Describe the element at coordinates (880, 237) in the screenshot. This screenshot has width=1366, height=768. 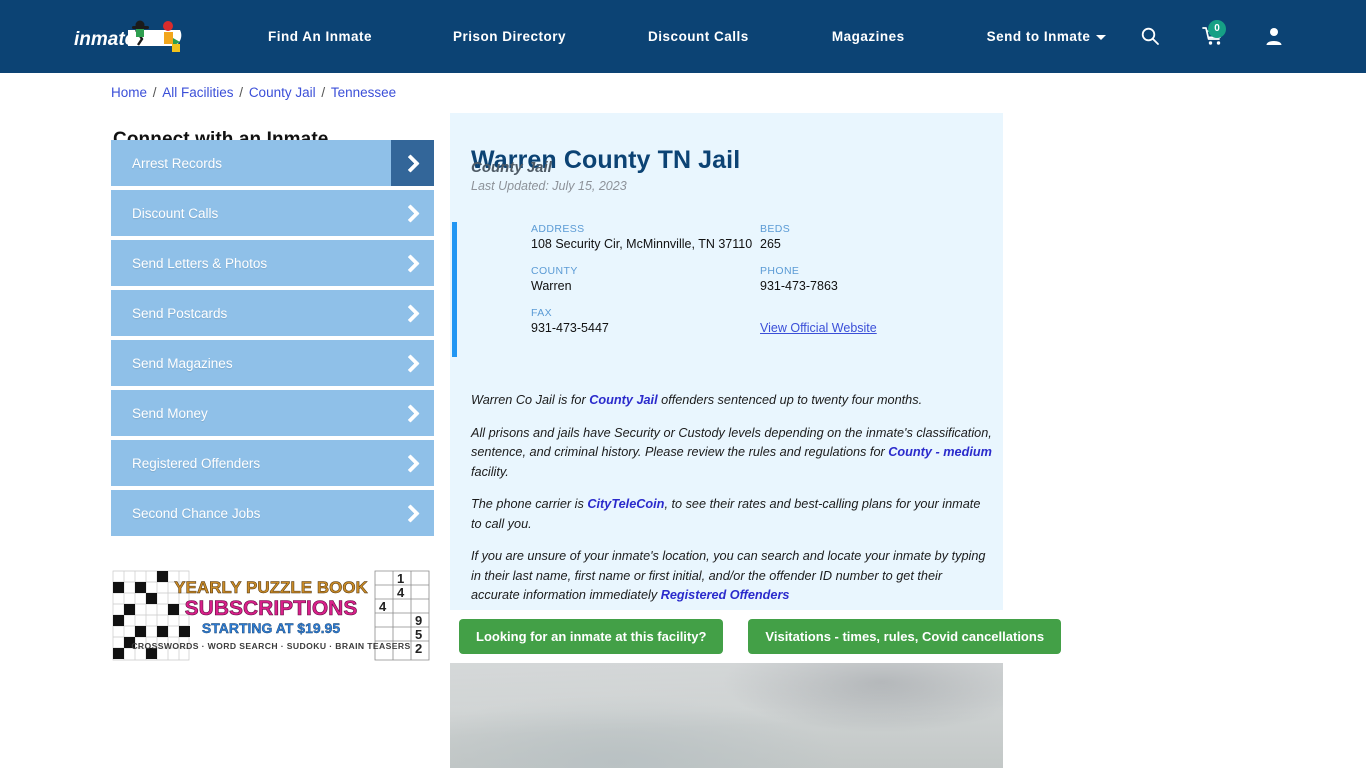
I see `info-item-beds: BEDS 265` at that location.